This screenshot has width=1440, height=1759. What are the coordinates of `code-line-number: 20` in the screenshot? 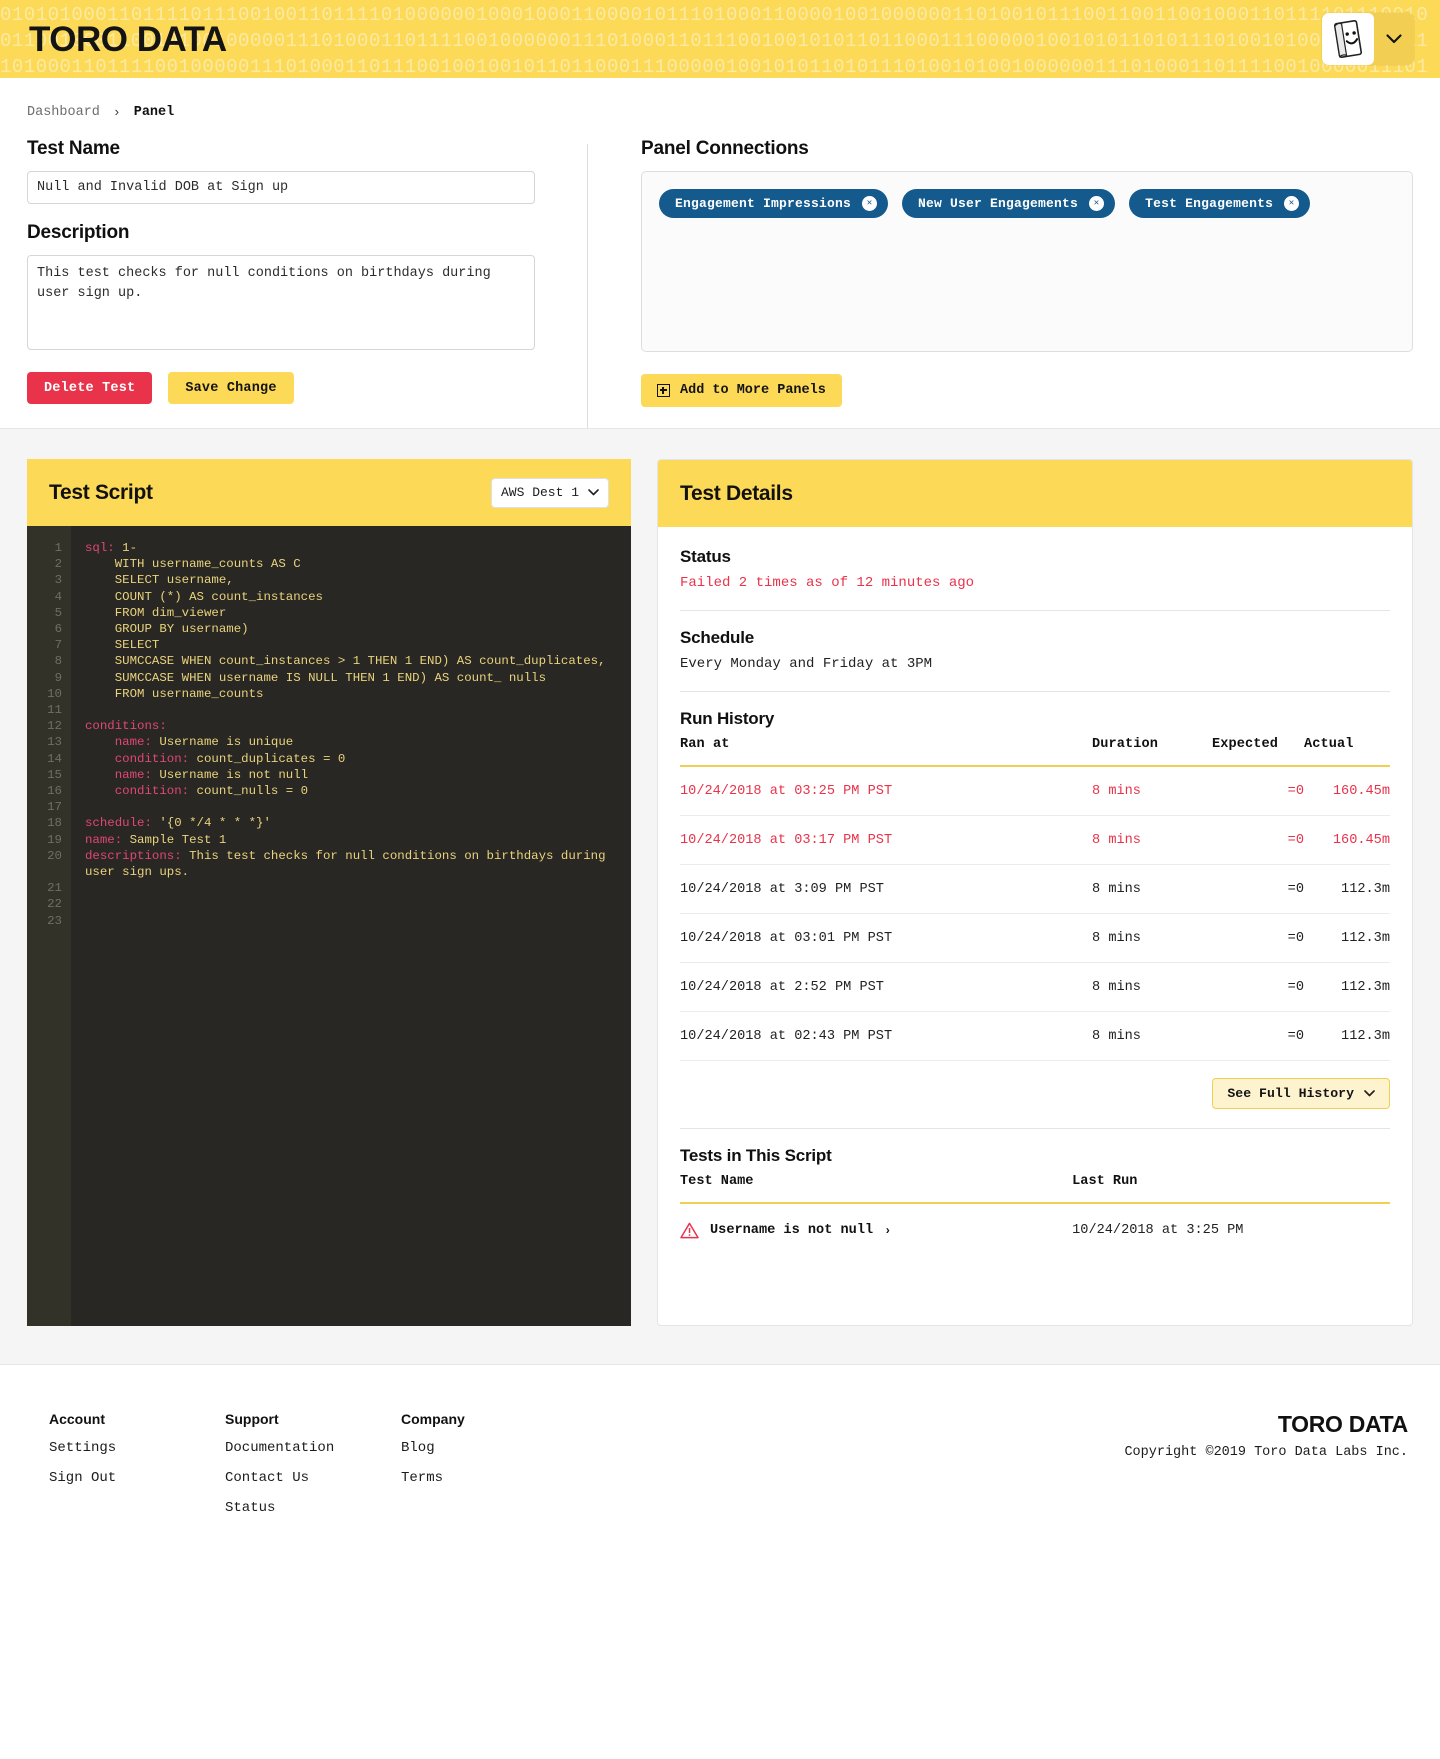 It's located at (54, 855).